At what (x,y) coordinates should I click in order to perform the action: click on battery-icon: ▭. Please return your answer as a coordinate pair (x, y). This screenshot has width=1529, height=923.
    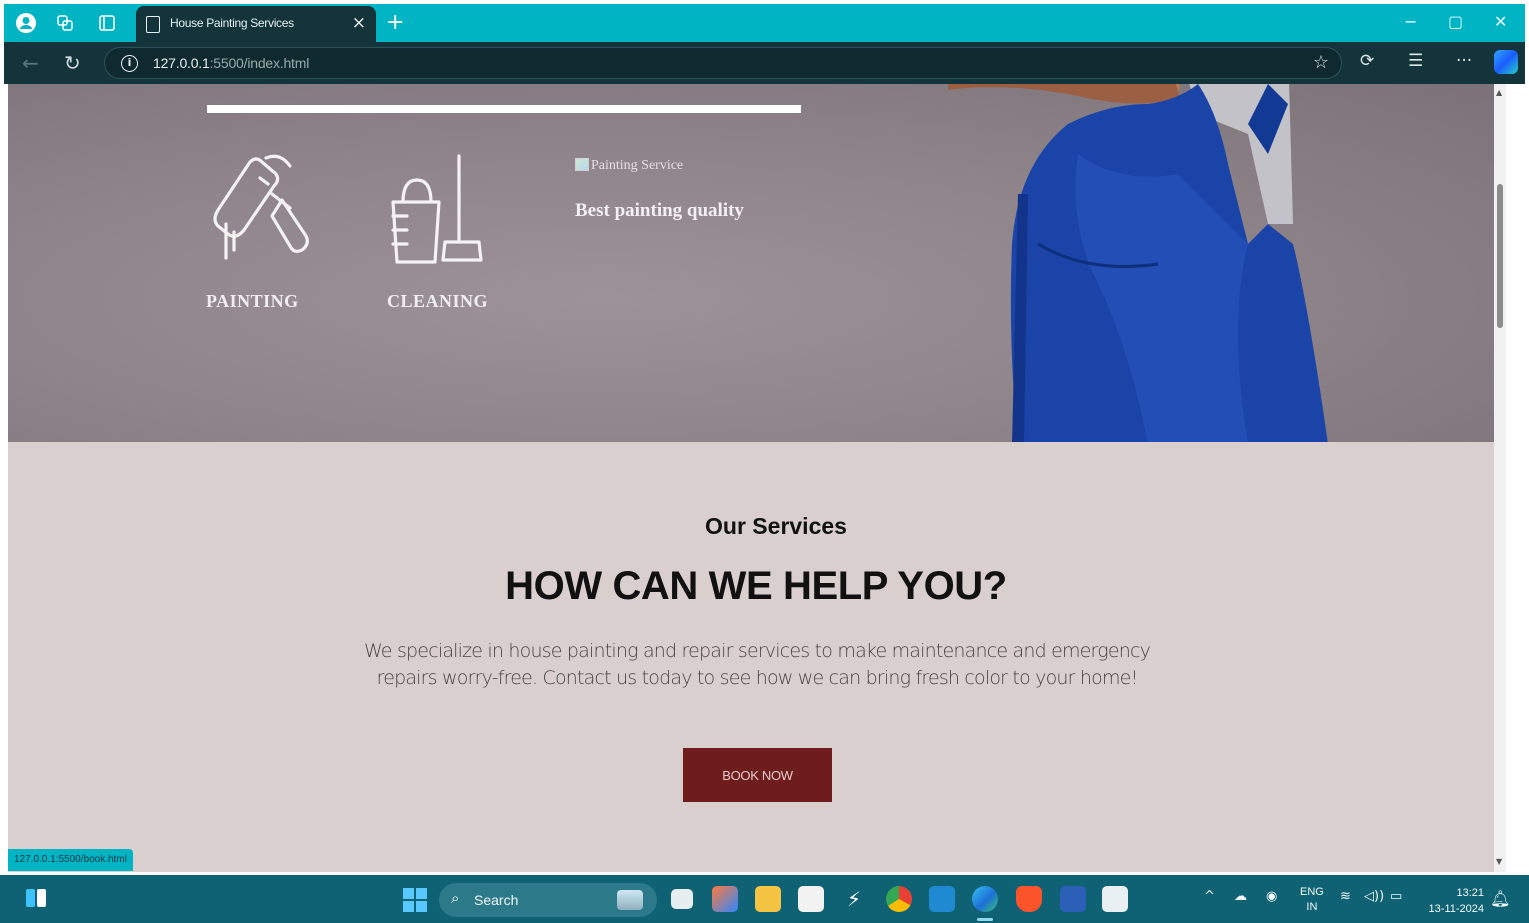
    Looking at the image, I should click on (1396, 896).